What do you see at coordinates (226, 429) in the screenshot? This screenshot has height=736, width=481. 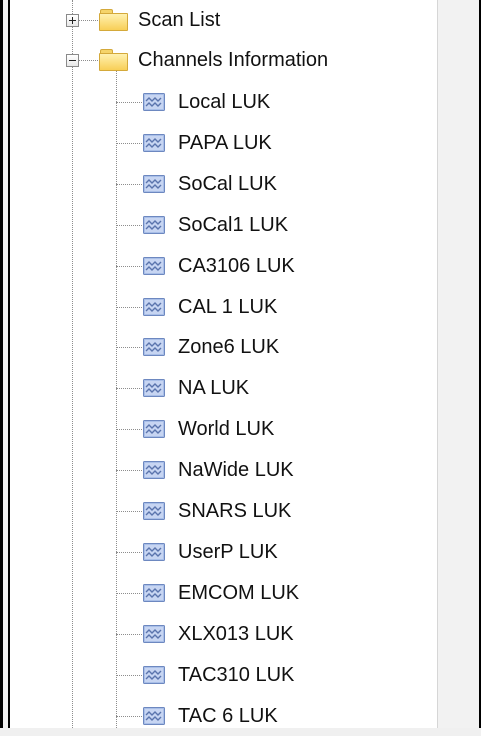 I see `tree-item-label: World LUK` at bounding box center [226, 429].